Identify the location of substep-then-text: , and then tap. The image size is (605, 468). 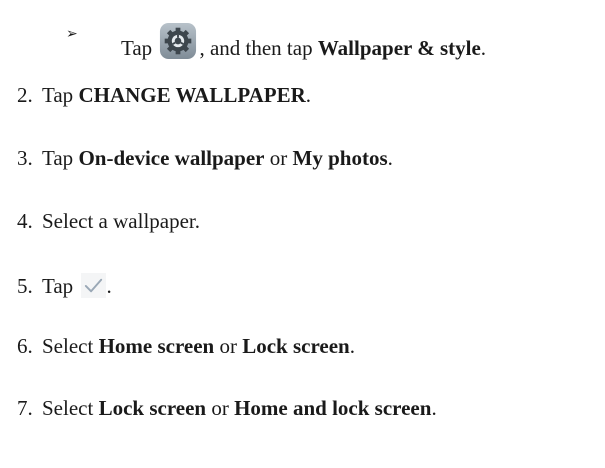
(258, 48).